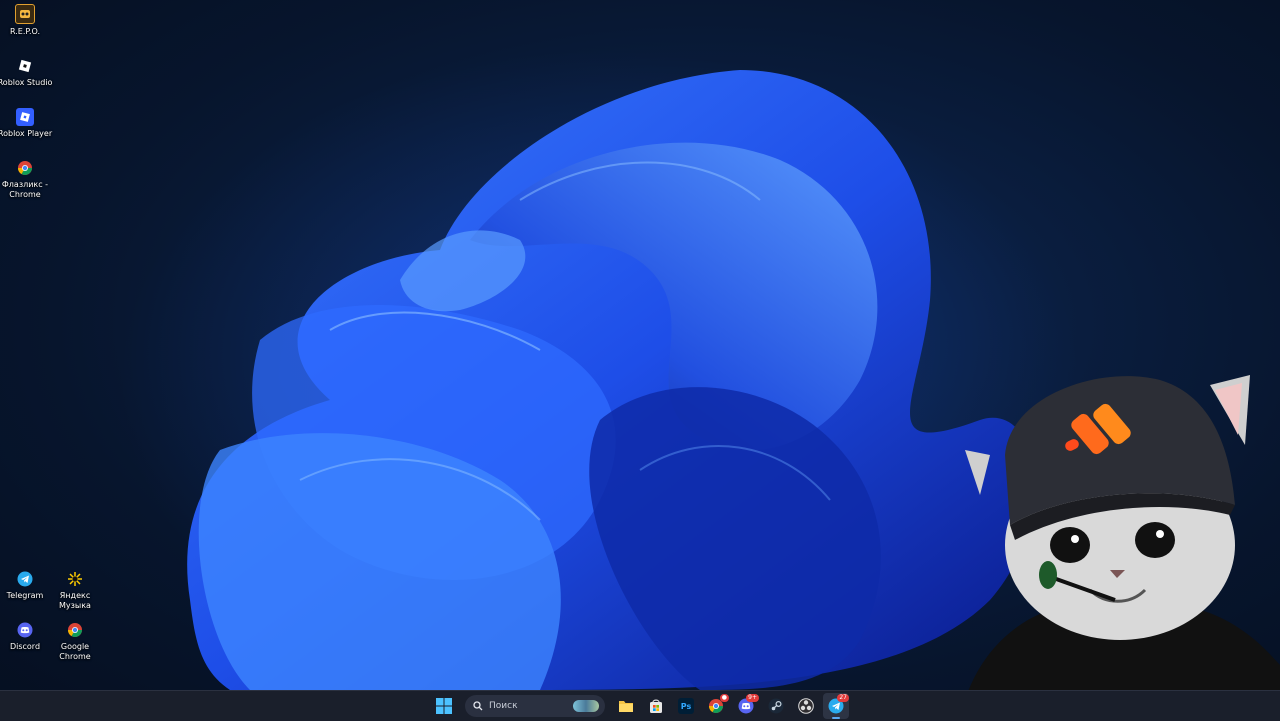 Image resolution: width=1280 pixels, height=721 pixels. I want to click on webcam-overlay-cat: M ЕННАЯ, so click(1120, 547).